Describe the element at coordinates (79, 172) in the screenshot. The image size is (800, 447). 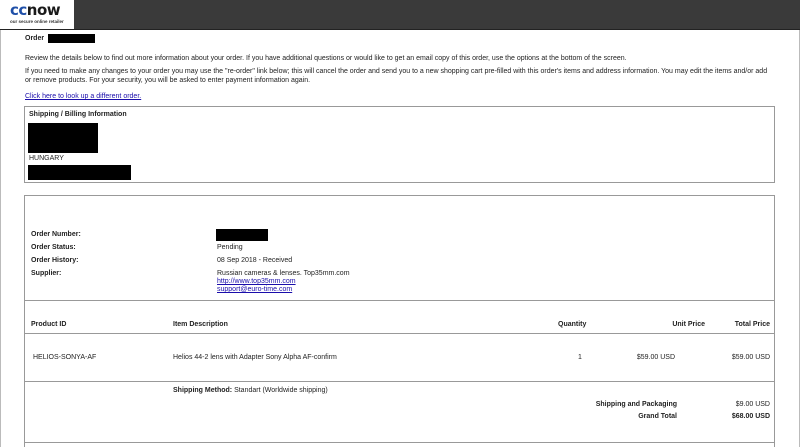
I see `redacted-contact` at that location.